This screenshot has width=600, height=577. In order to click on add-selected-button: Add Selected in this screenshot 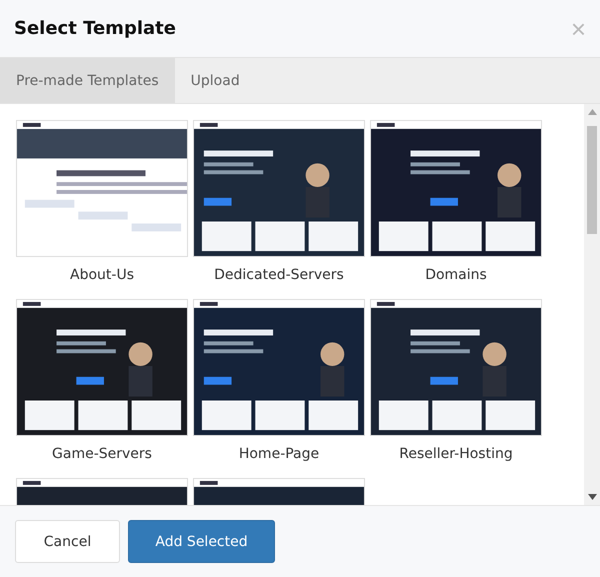, I will do `click(201, 541)`.